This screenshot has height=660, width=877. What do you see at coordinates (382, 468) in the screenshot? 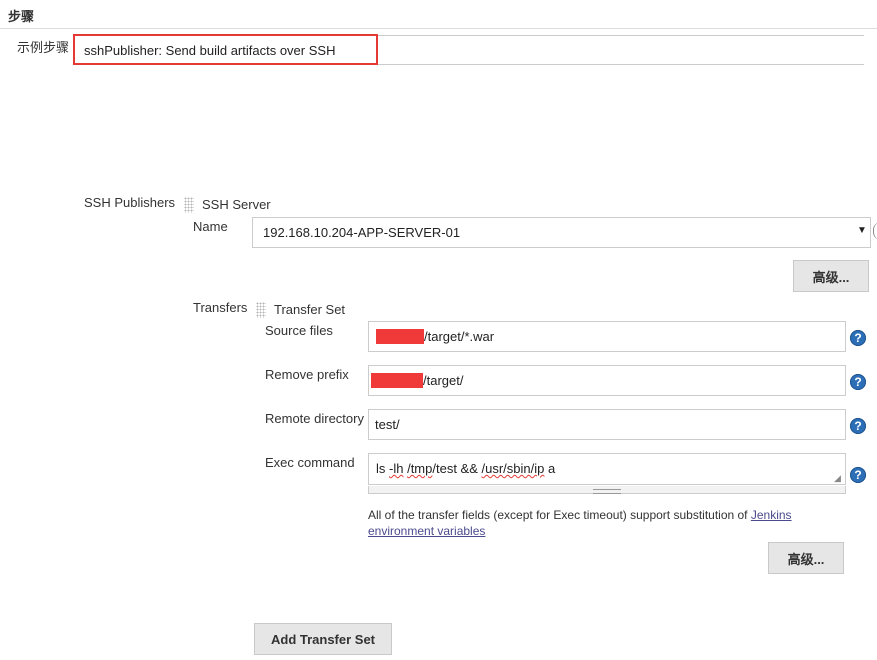
I see `cmd-part: ls` at bounding box center [382, 468].